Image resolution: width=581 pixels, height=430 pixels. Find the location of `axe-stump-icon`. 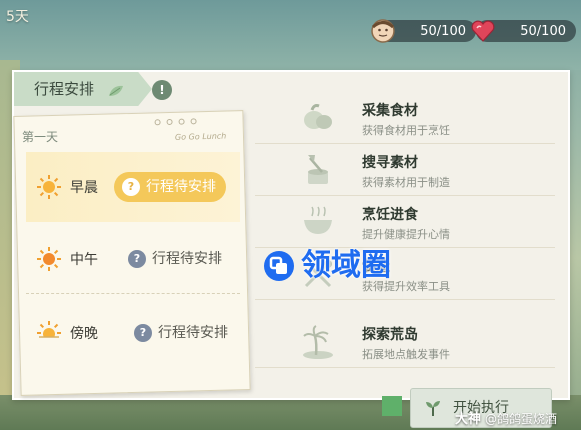

axe-stump-icon is located at coordinates (318, 169).